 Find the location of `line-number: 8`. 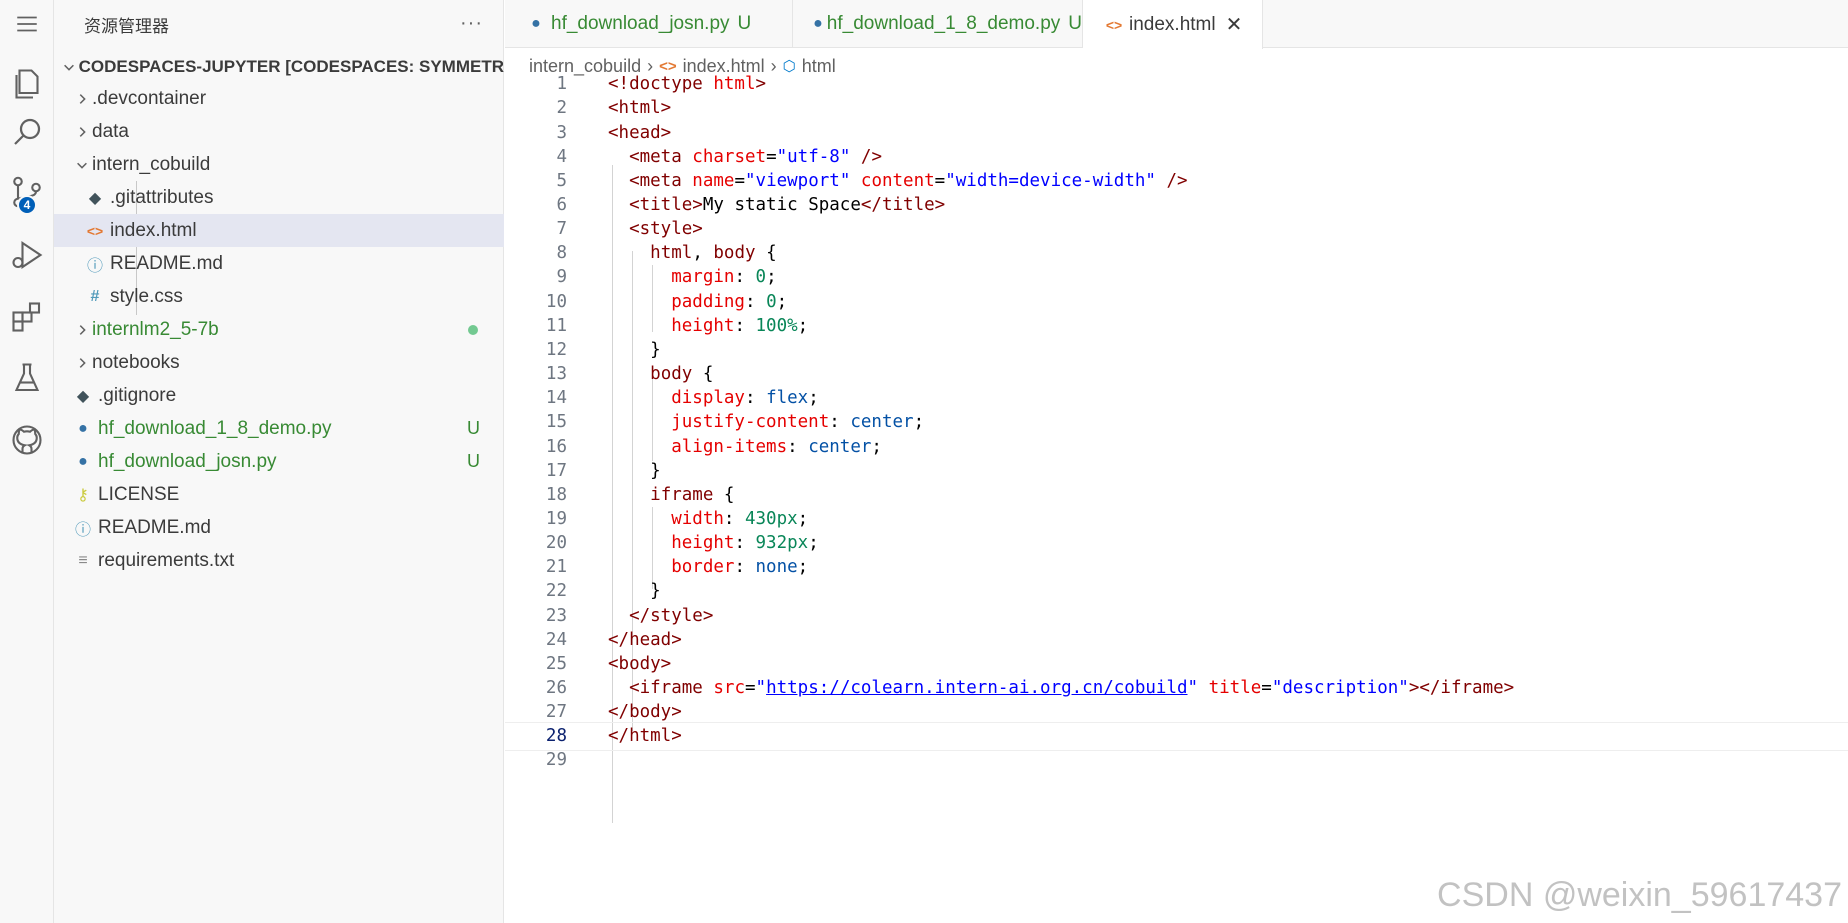

line-number: 8 is located at coordinates (561, 253).